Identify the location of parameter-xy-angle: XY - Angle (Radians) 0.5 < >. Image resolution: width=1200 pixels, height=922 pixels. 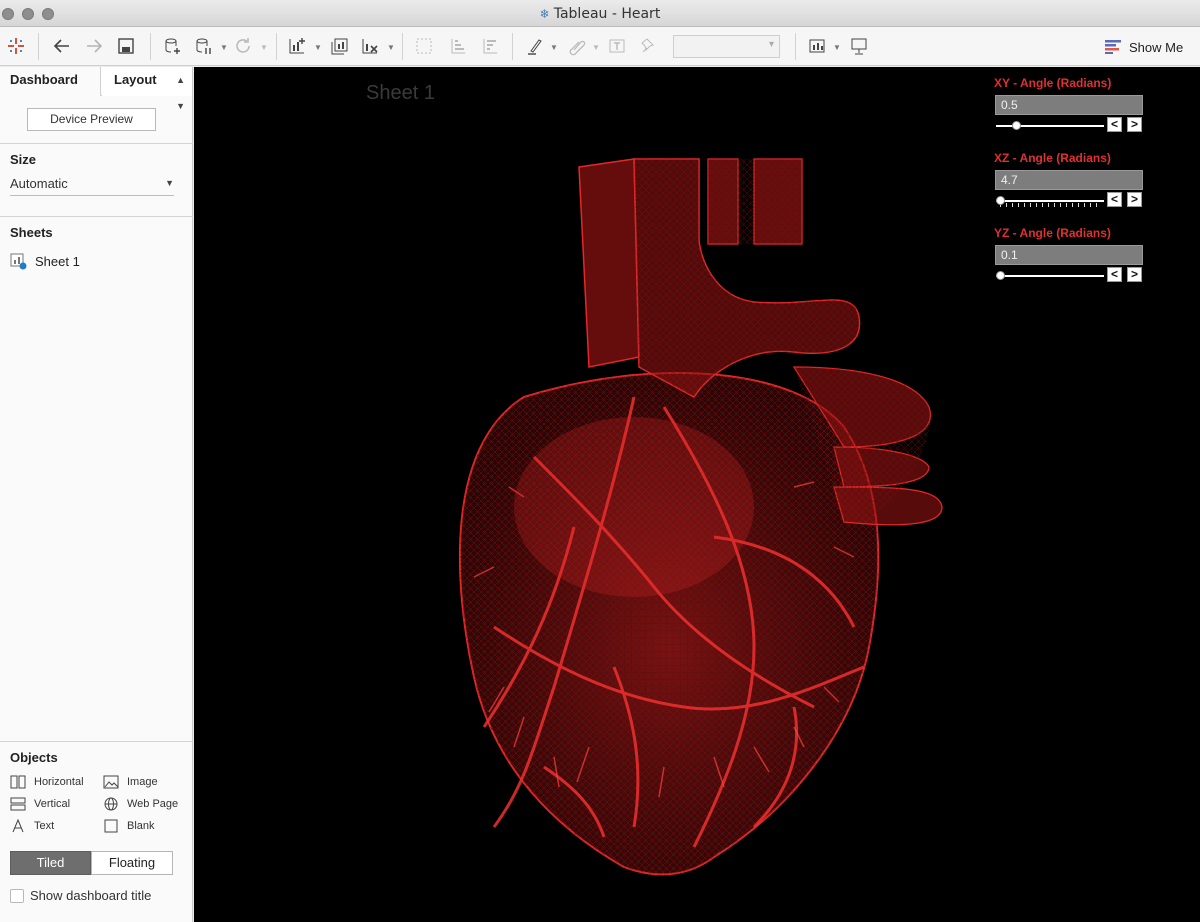
(1074, 104).